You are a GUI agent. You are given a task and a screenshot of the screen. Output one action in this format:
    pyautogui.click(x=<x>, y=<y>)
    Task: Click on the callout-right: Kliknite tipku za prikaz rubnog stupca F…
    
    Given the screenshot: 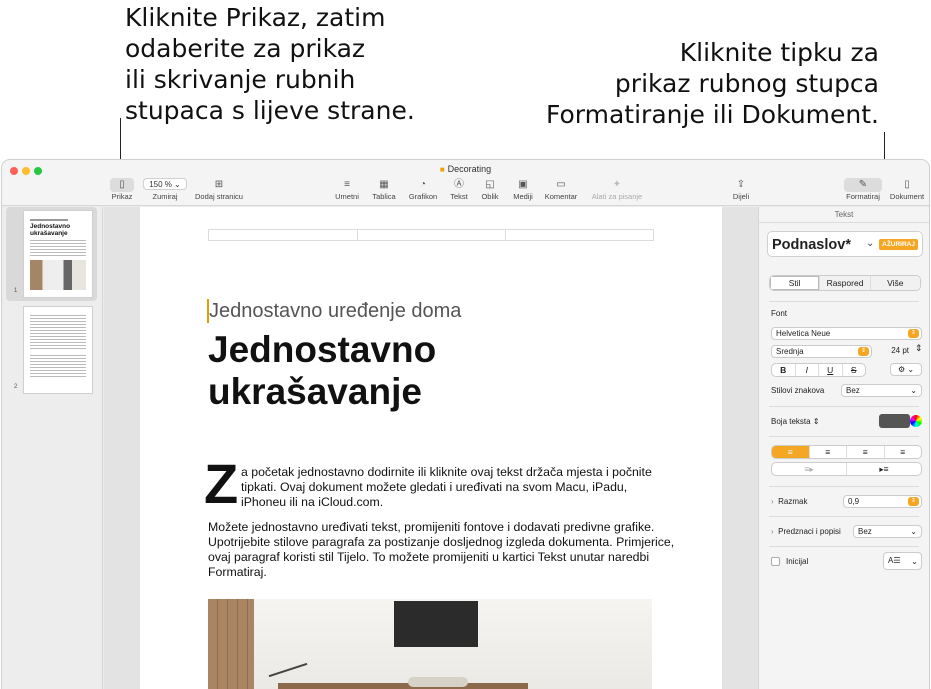 What is the action you would take?
    pyautogui.click(x=679, y=83)
    